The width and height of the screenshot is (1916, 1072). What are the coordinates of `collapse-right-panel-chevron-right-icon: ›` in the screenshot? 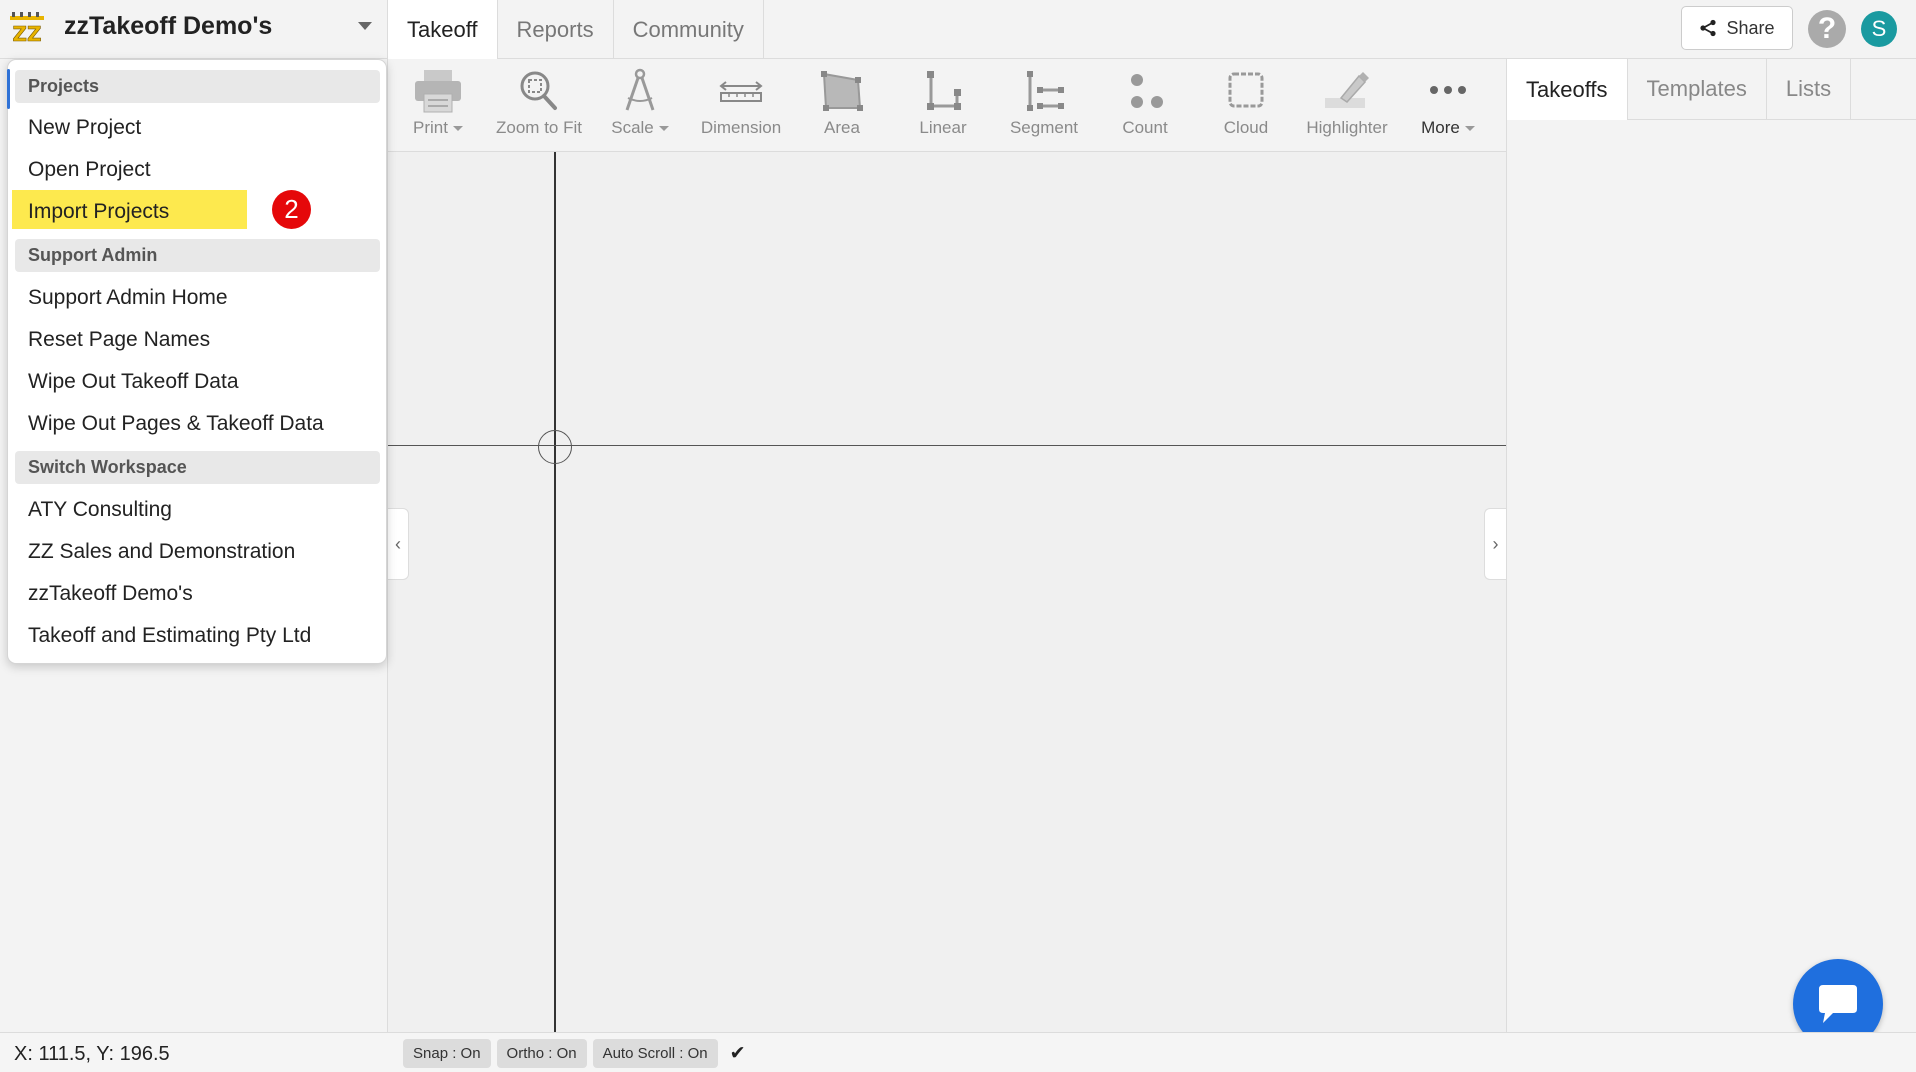 It's located at (1495, 544).